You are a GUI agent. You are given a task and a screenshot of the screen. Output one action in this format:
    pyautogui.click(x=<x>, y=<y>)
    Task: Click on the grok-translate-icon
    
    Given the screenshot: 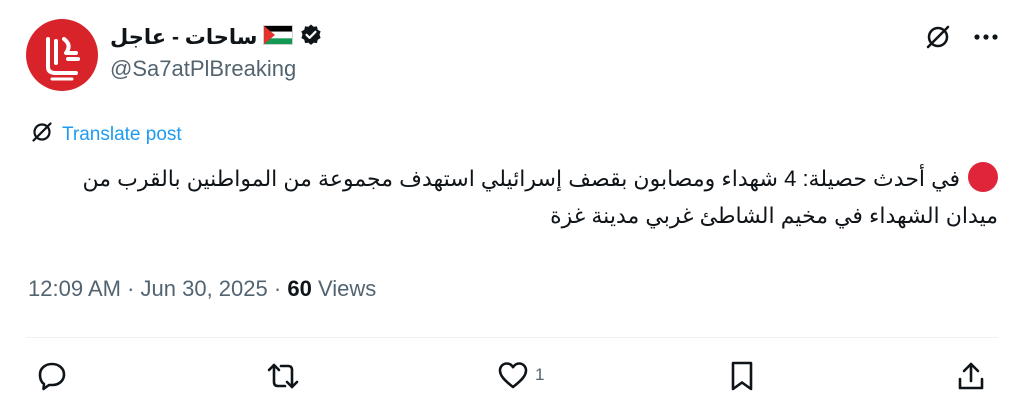 What is the action you would take?
    pyautogui.click(x=42, y=134)
    